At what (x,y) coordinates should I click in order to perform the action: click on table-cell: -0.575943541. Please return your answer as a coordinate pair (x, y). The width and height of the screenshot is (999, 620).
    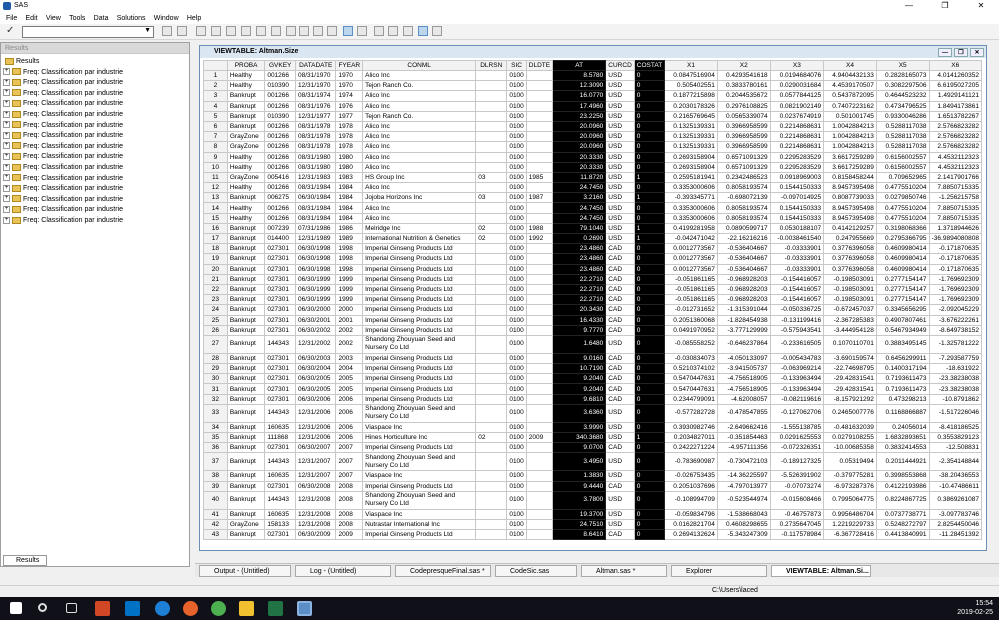
    Looking at the image, I should click on (797, 330).